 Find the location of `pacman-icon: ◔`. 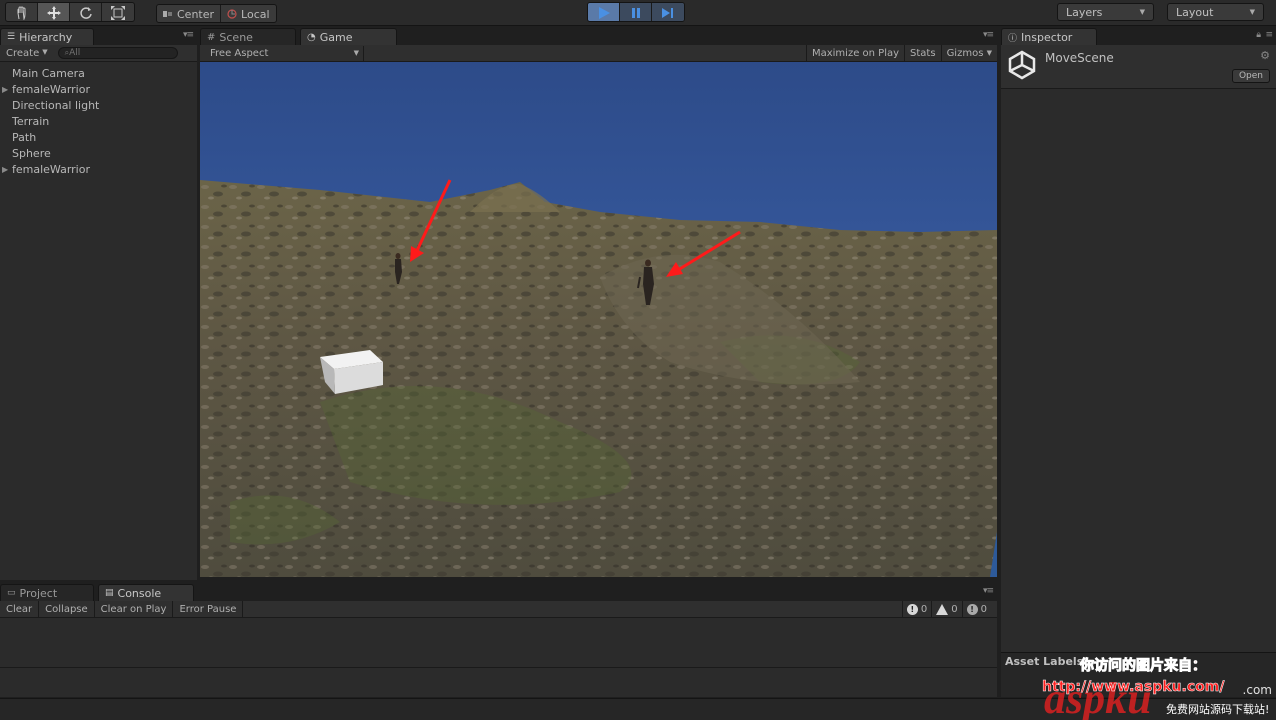

pacman-icon: ◔ is located at coordinates (311, 37).